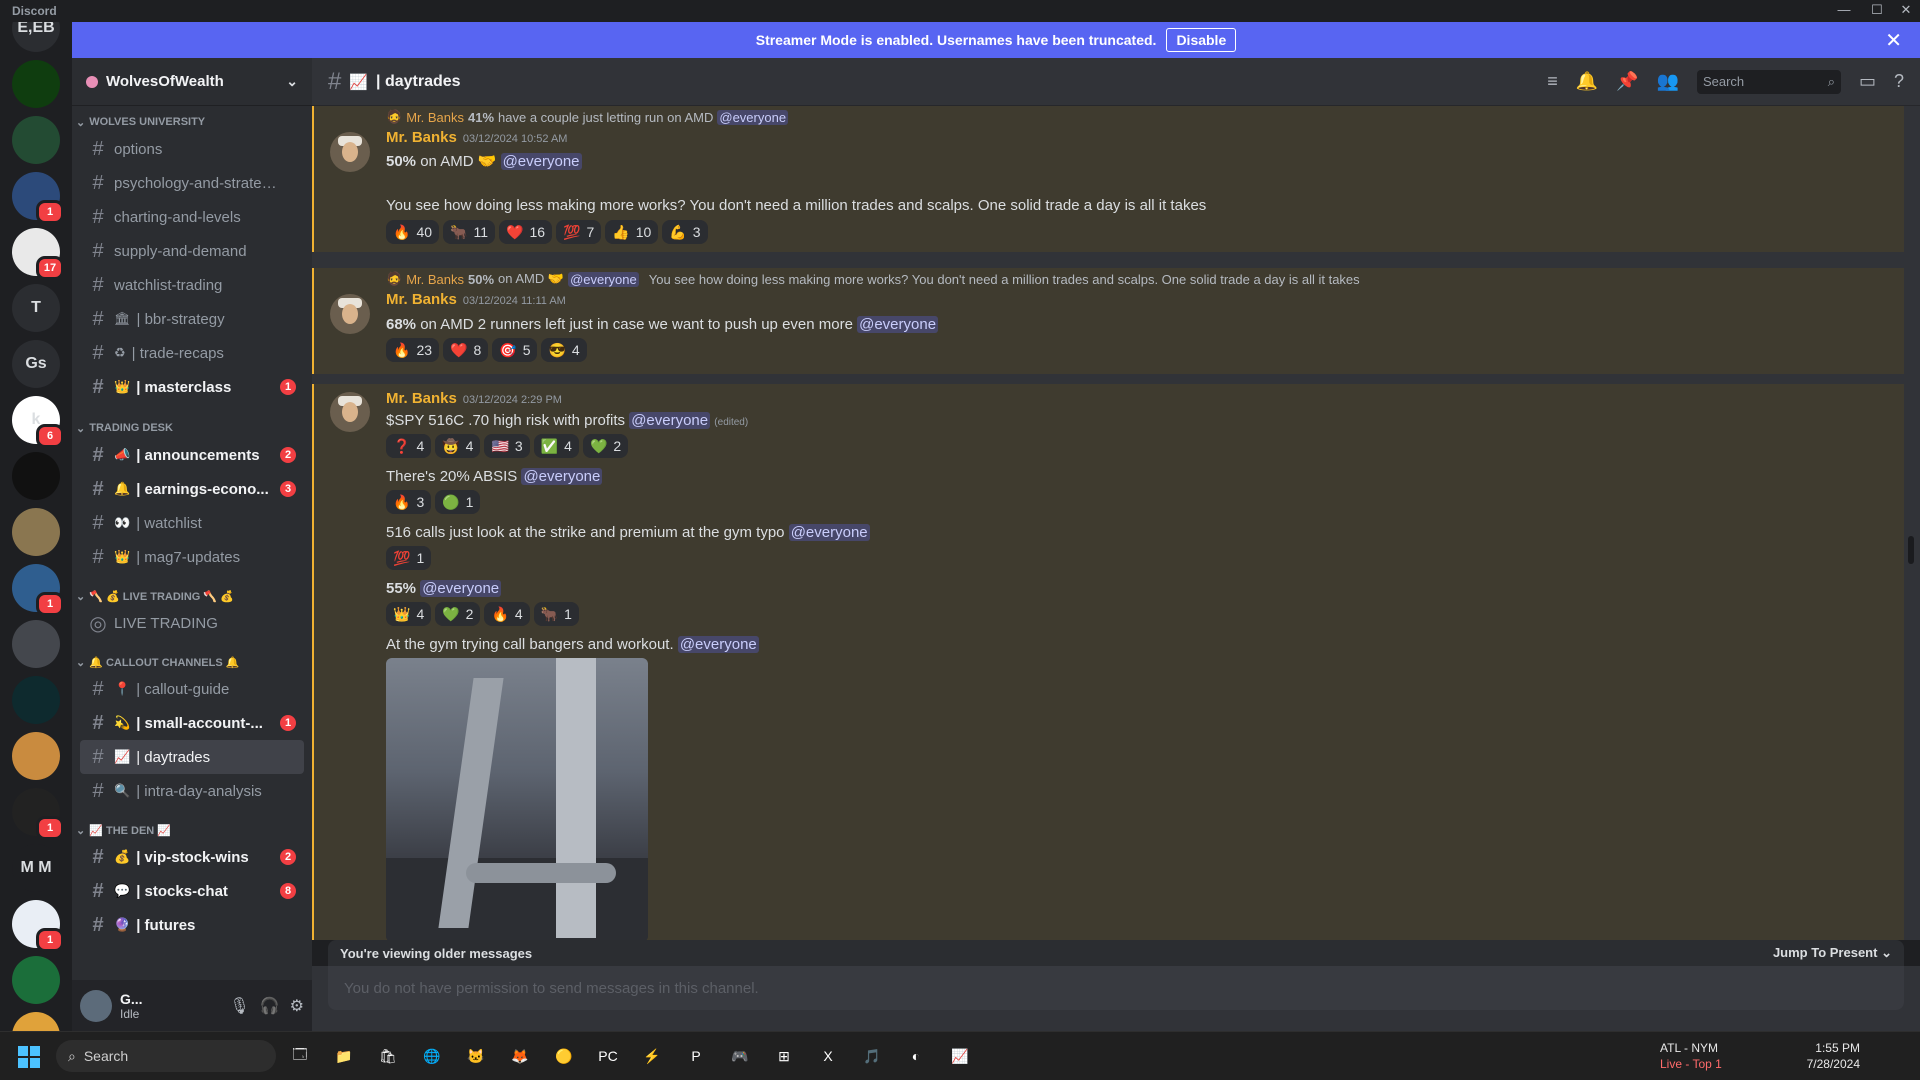 The image size is (1920, 1080). Describe the element at coordinates (192, 489) in the screenshot. I see `channel-earnings: # 🔔 | earnings-econo... 3` at that location.